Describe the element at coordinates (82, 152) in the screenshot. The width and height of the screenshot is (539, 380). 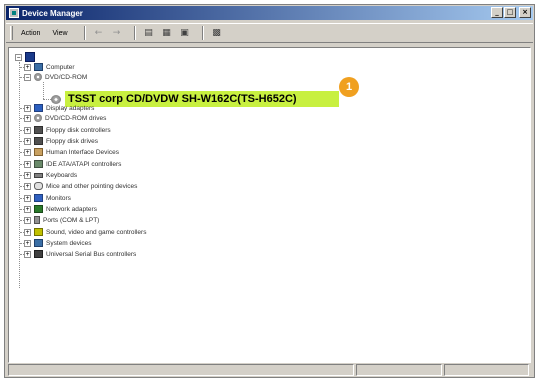
I see `tree-item-label: Human Interface Devices` at that location.